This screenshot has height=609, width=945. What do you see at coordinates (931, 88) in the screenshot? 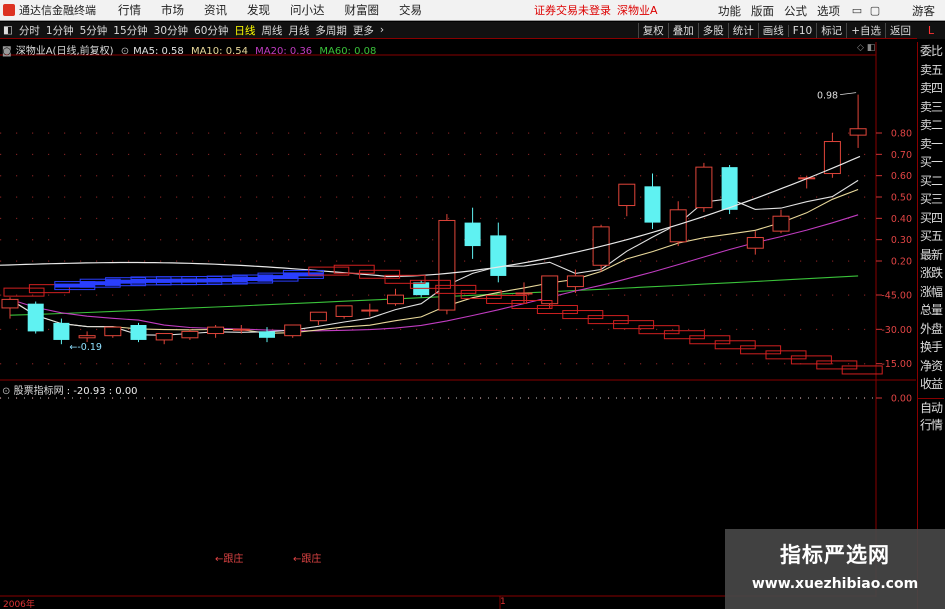
I see `sidebar-item-sell4: 卖四` at bounding box center [931, 88].